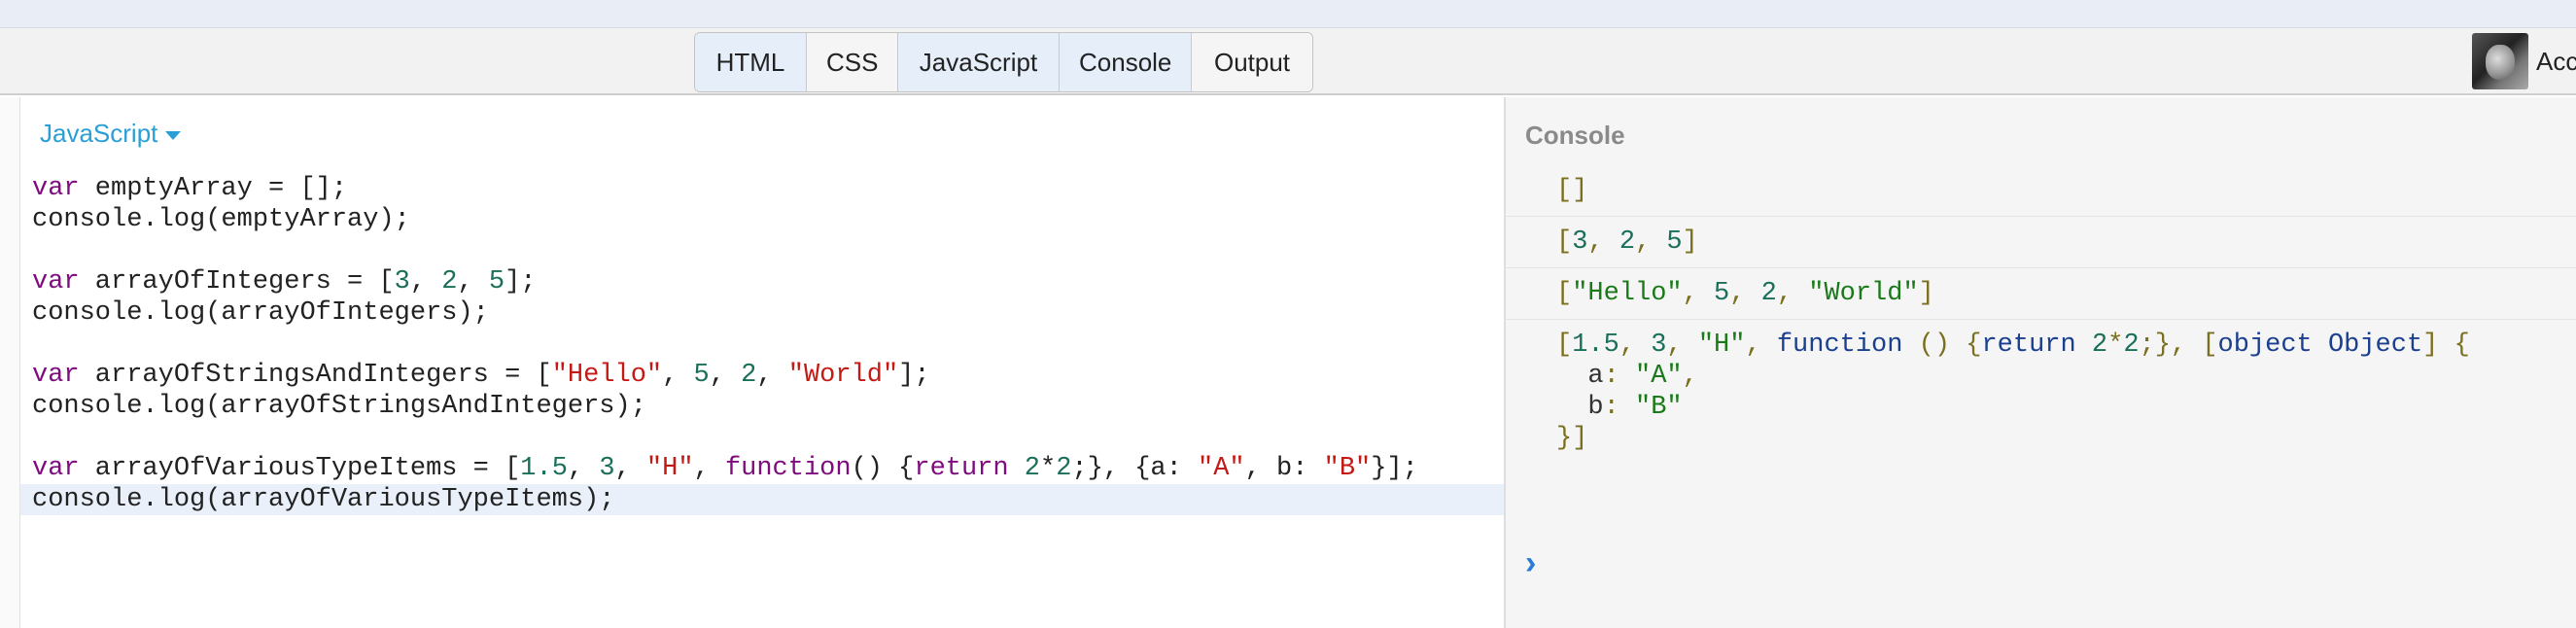 The image size is (2576, 628). I want to click on console-prompt-icon: ›, so click(1531, 563).